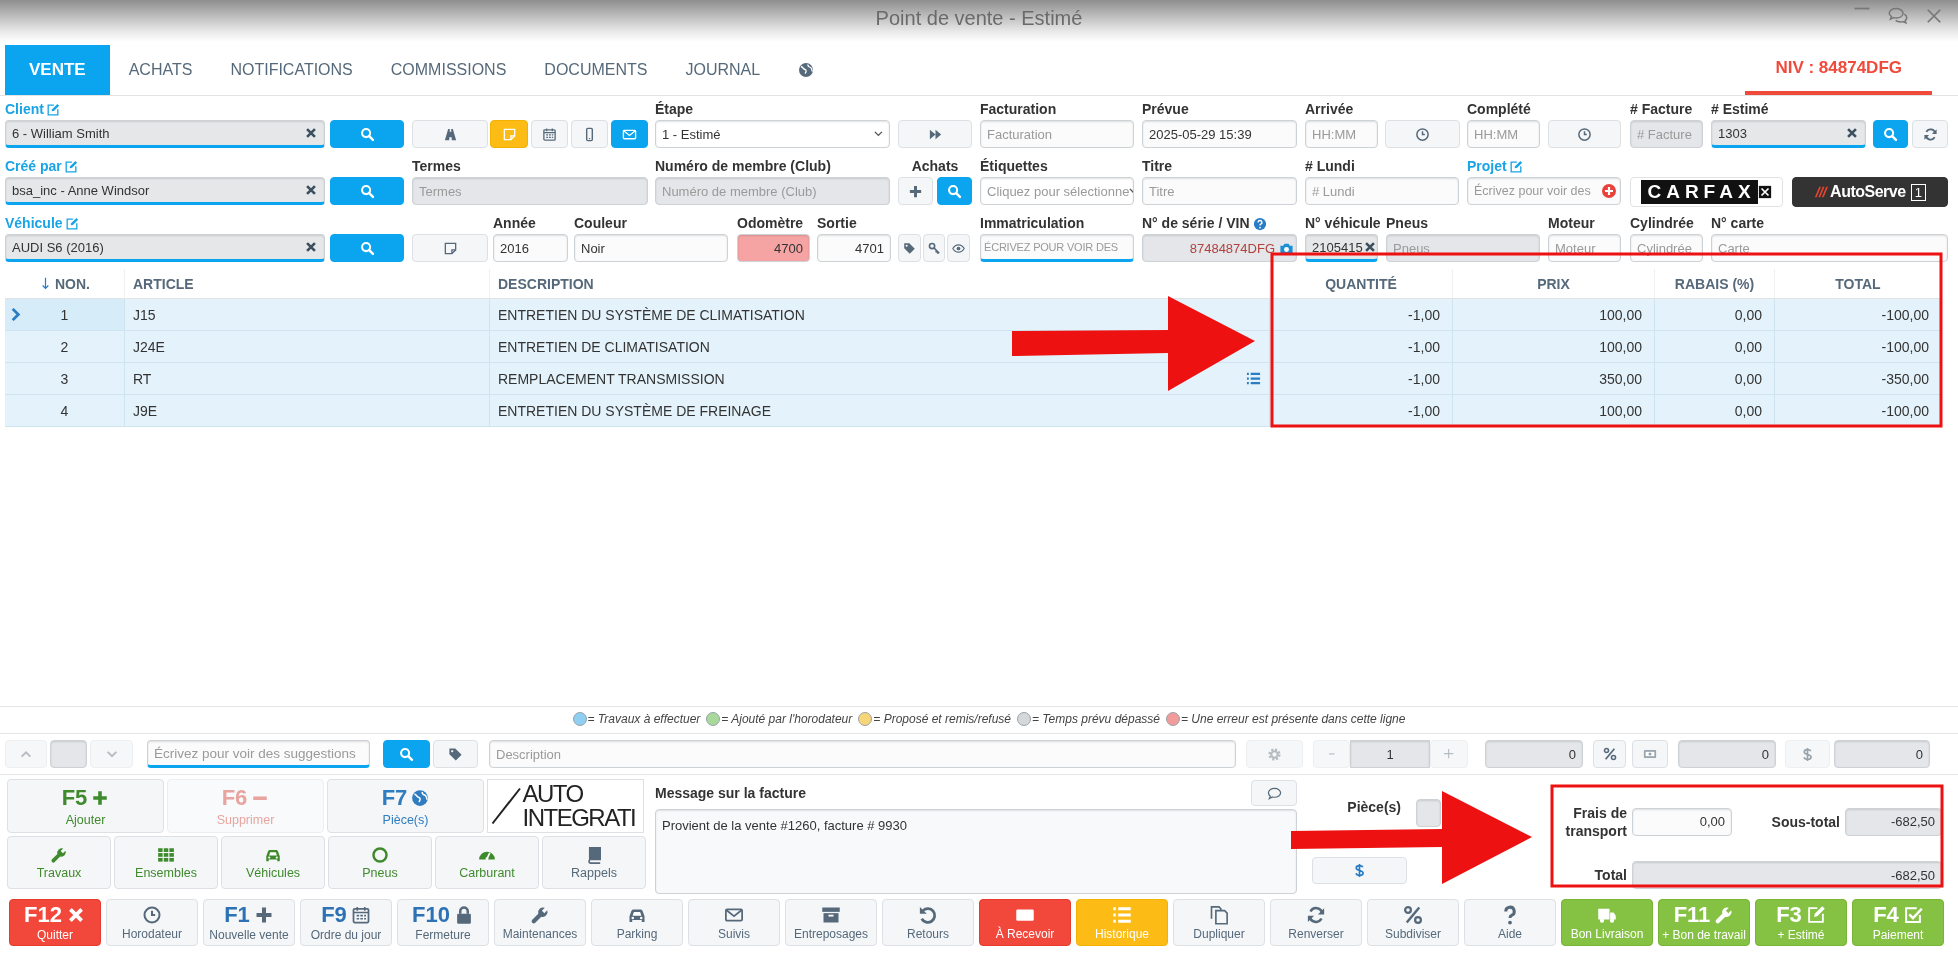 This screenshot has width=1958, height=953. Describe the element at coordinates (596, 70) in the screenshot. I see `tab: DOCUMENTS` at that location.